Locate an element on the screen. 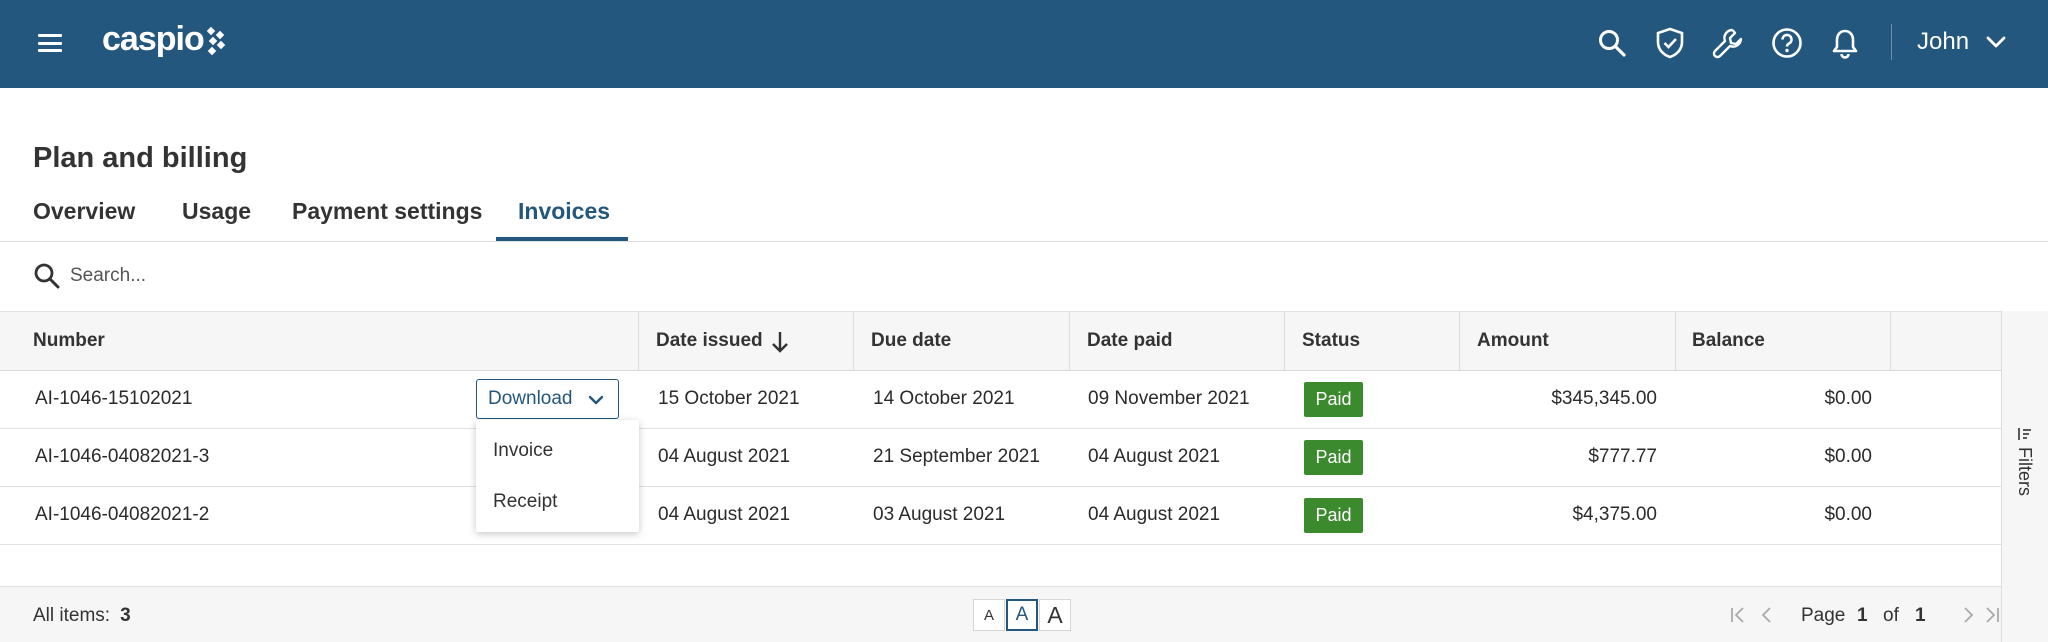 This screenshot has width=2048, height=642. due-date: 14 October 2021 is located at coordinates (944, 398).